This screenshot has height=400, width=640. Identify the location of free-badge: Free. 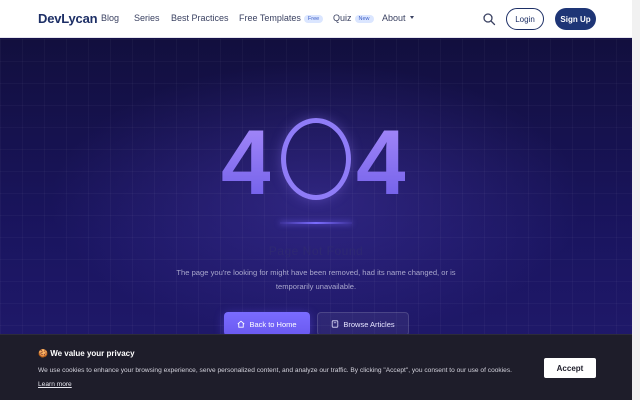
(313, 19).